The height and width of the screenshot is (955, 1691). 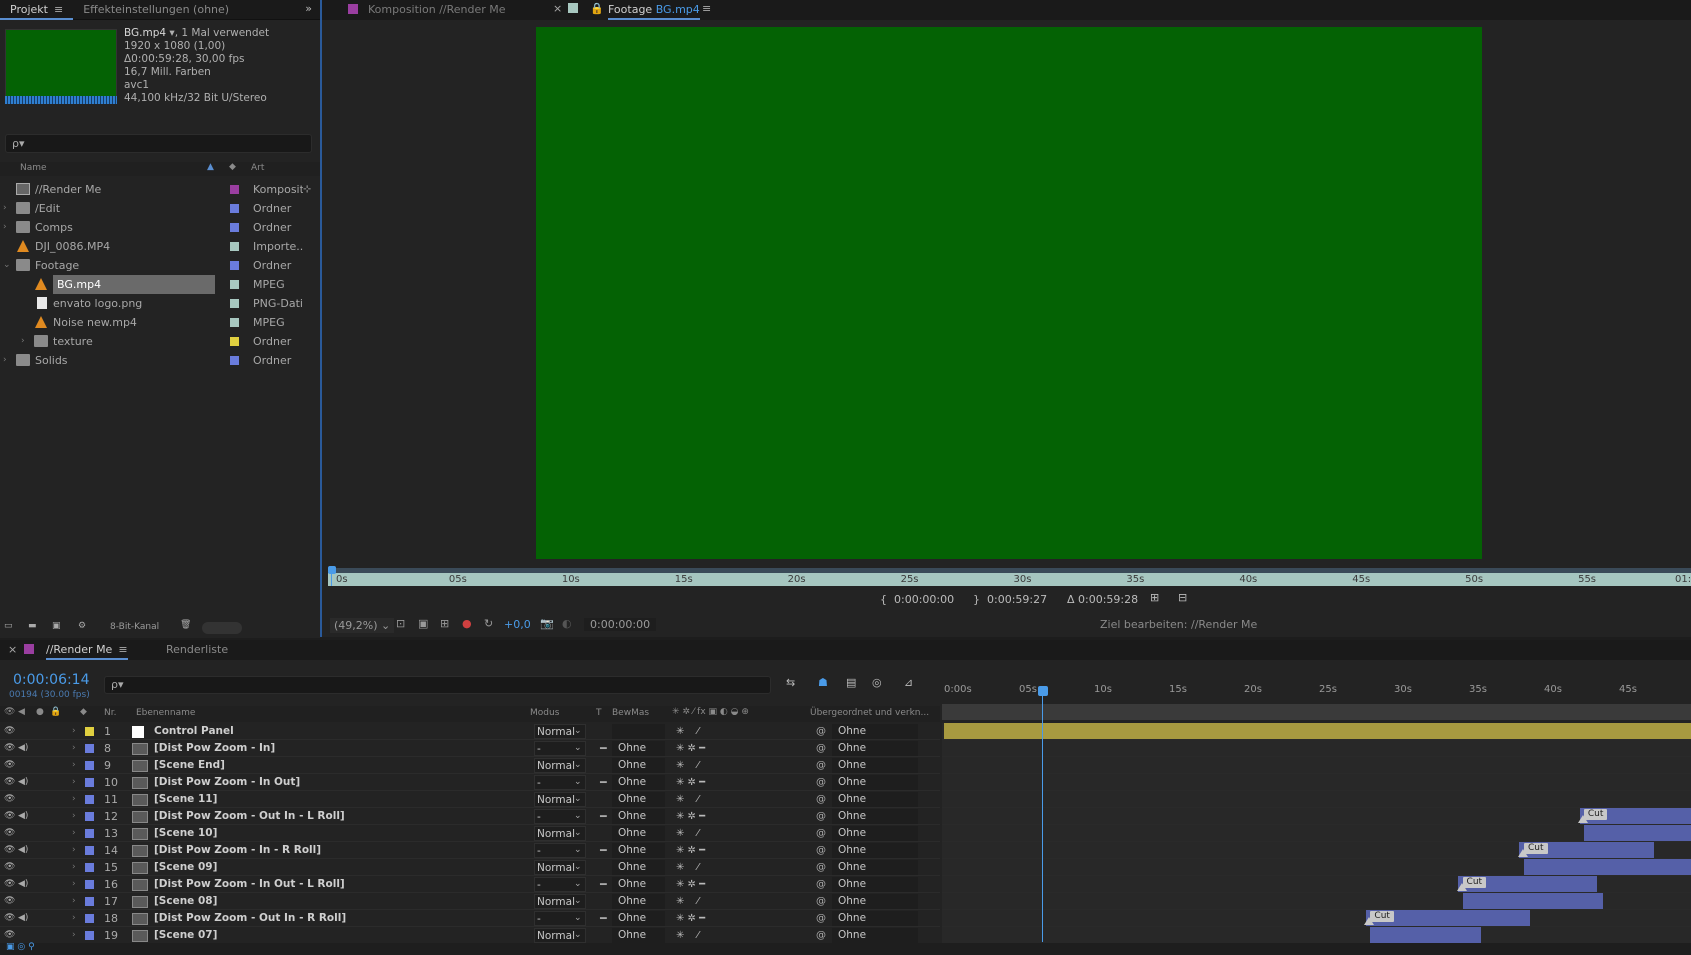 I want to click on timecode-display: 0:00:06:14, so click(x=51, y=680).